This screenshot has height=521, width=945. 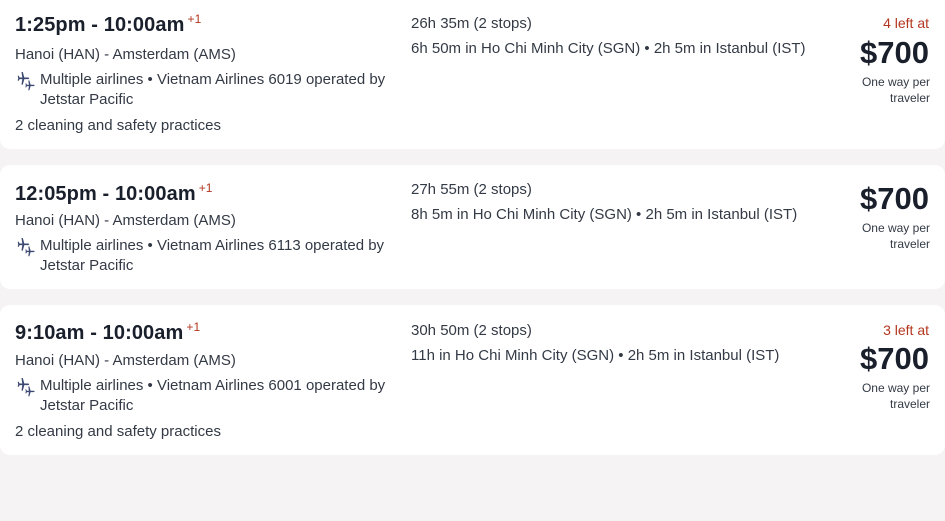 I want to click on flight-times: 1:25pm - 10:00am +1, so click(x=108, y=24).